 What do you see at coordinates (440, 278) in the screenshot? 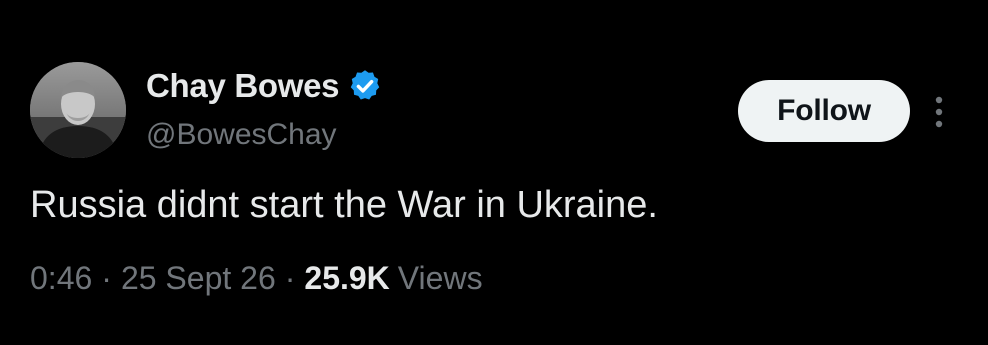
I see `views-label: Views` at bounding box center [440, 278].